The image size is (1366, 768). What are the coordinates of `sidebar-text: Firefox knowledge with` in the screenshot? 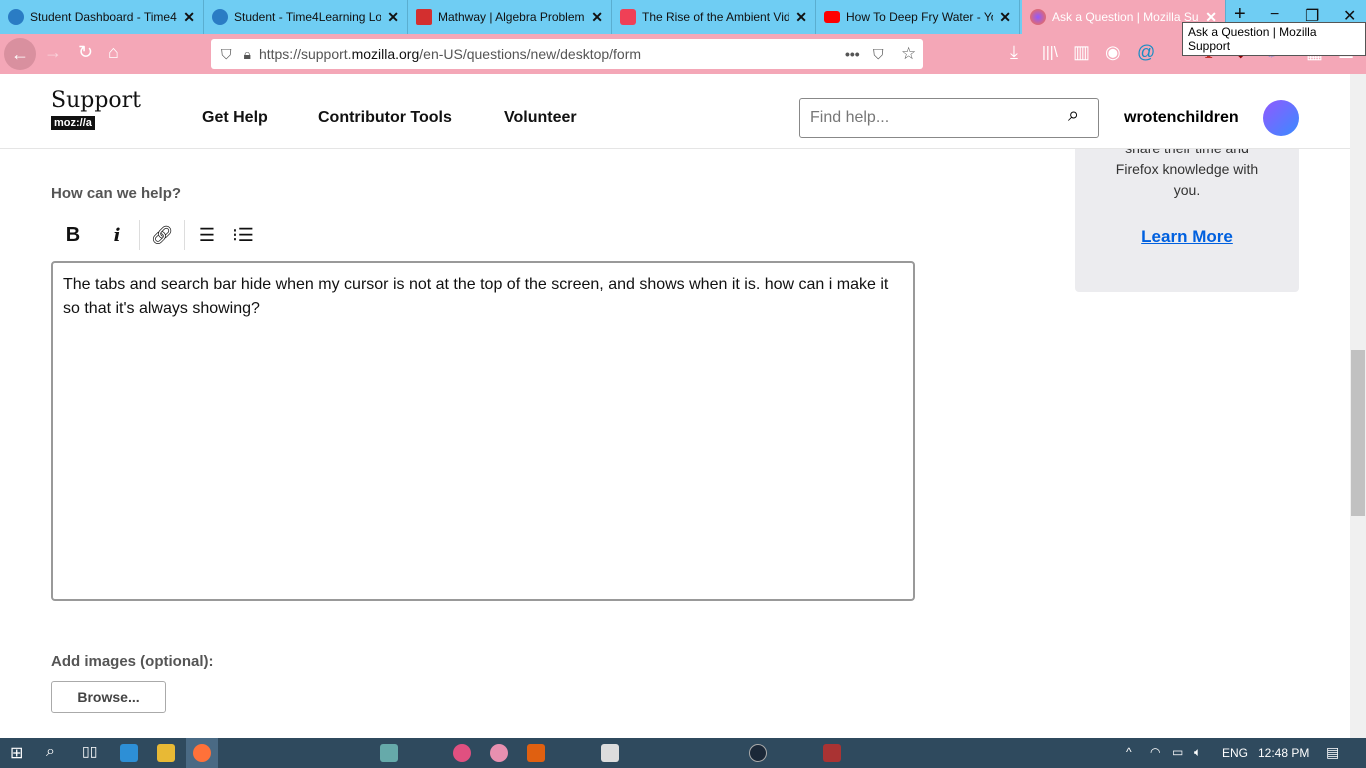 It's located at (1187, 169).